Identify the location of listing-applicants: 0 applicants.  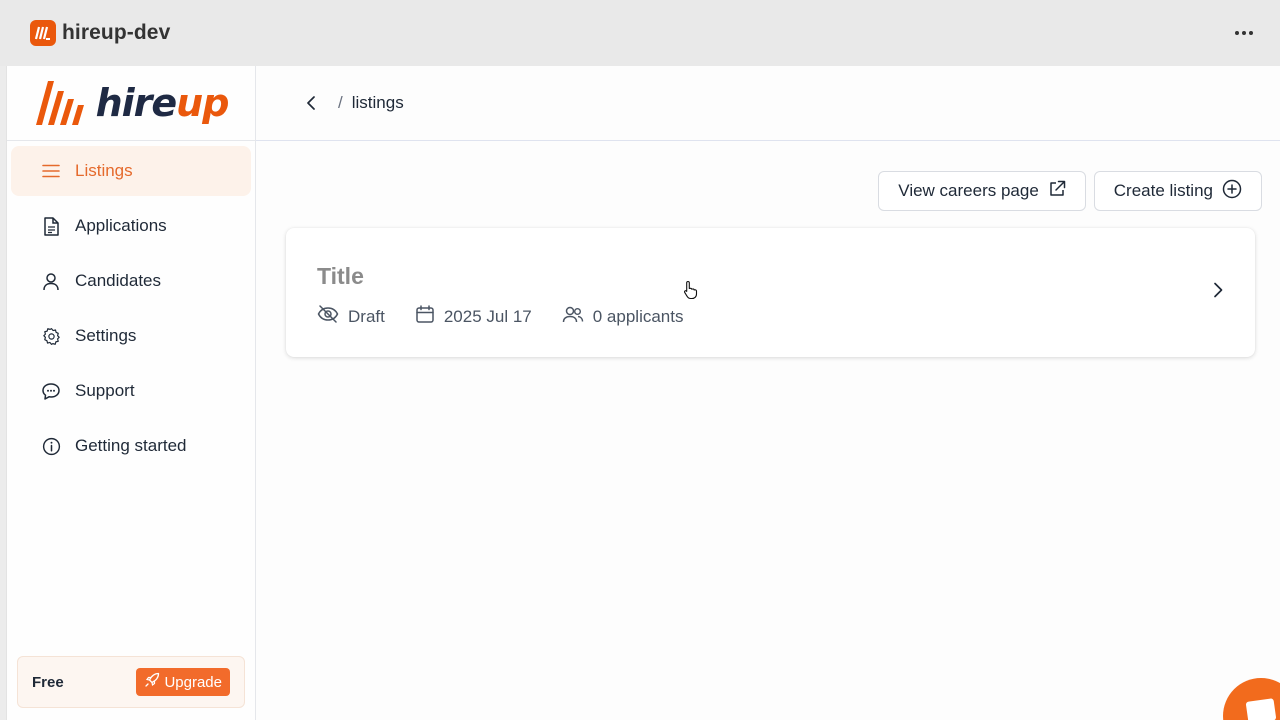
(623, 317).